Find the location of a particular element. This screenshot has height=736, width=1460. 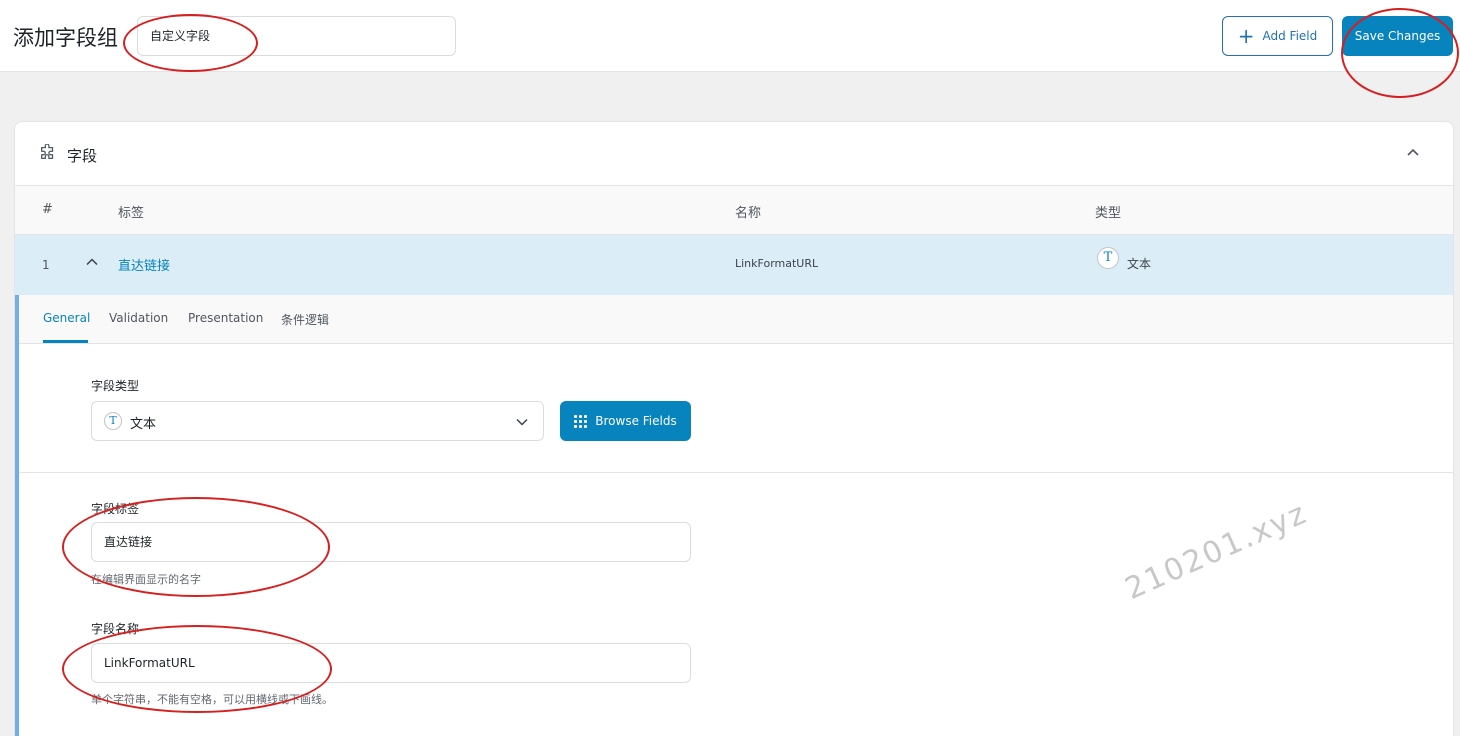

fields-table-header: # 标签 名称 类型 is located at coordinates (734, 210).